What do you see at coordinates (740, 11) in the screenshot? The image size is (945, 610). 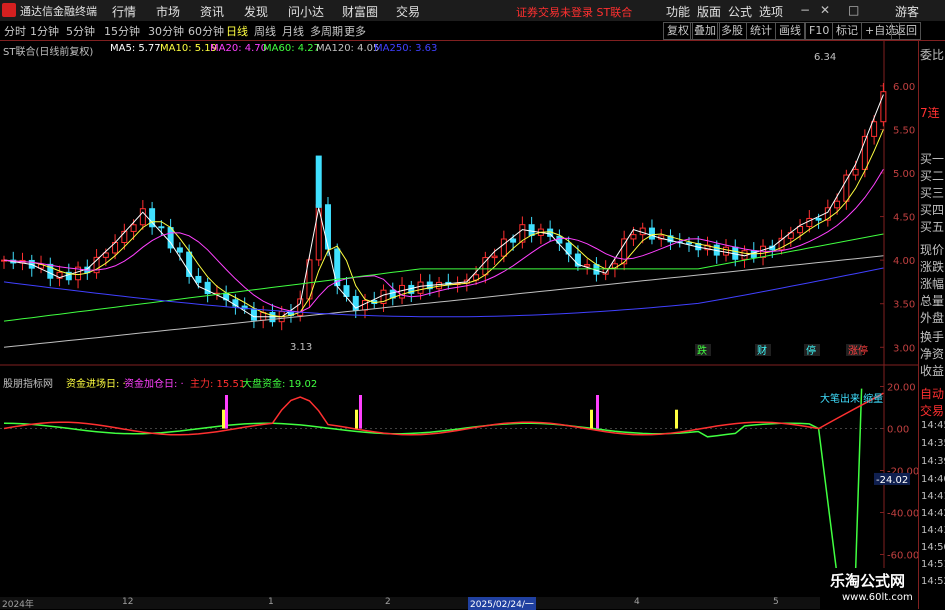 I see `menu-formula: 公式` at bounding box center [740, 11].